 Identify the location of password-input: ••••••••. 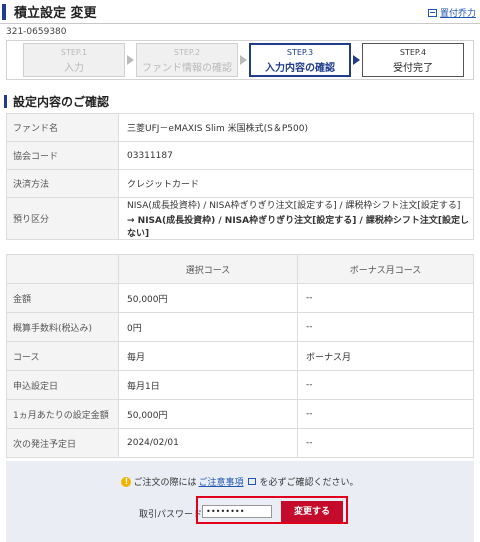
(237, 511).